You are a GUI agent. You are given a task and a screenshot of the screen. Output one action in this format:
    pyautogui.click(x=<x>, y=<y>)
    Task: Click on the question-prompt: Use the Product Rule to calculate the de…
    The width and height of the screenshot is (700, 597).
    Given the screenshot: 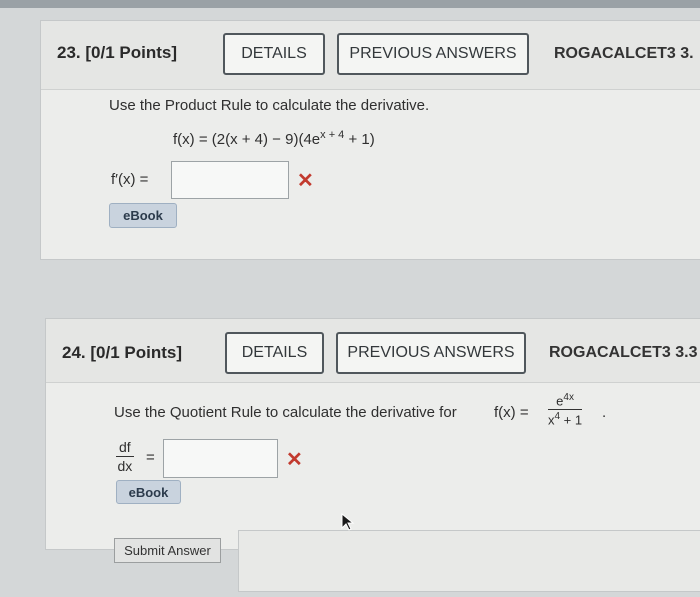 What is the action you would take?
    pyautogui.click(x=269, y=105)
    